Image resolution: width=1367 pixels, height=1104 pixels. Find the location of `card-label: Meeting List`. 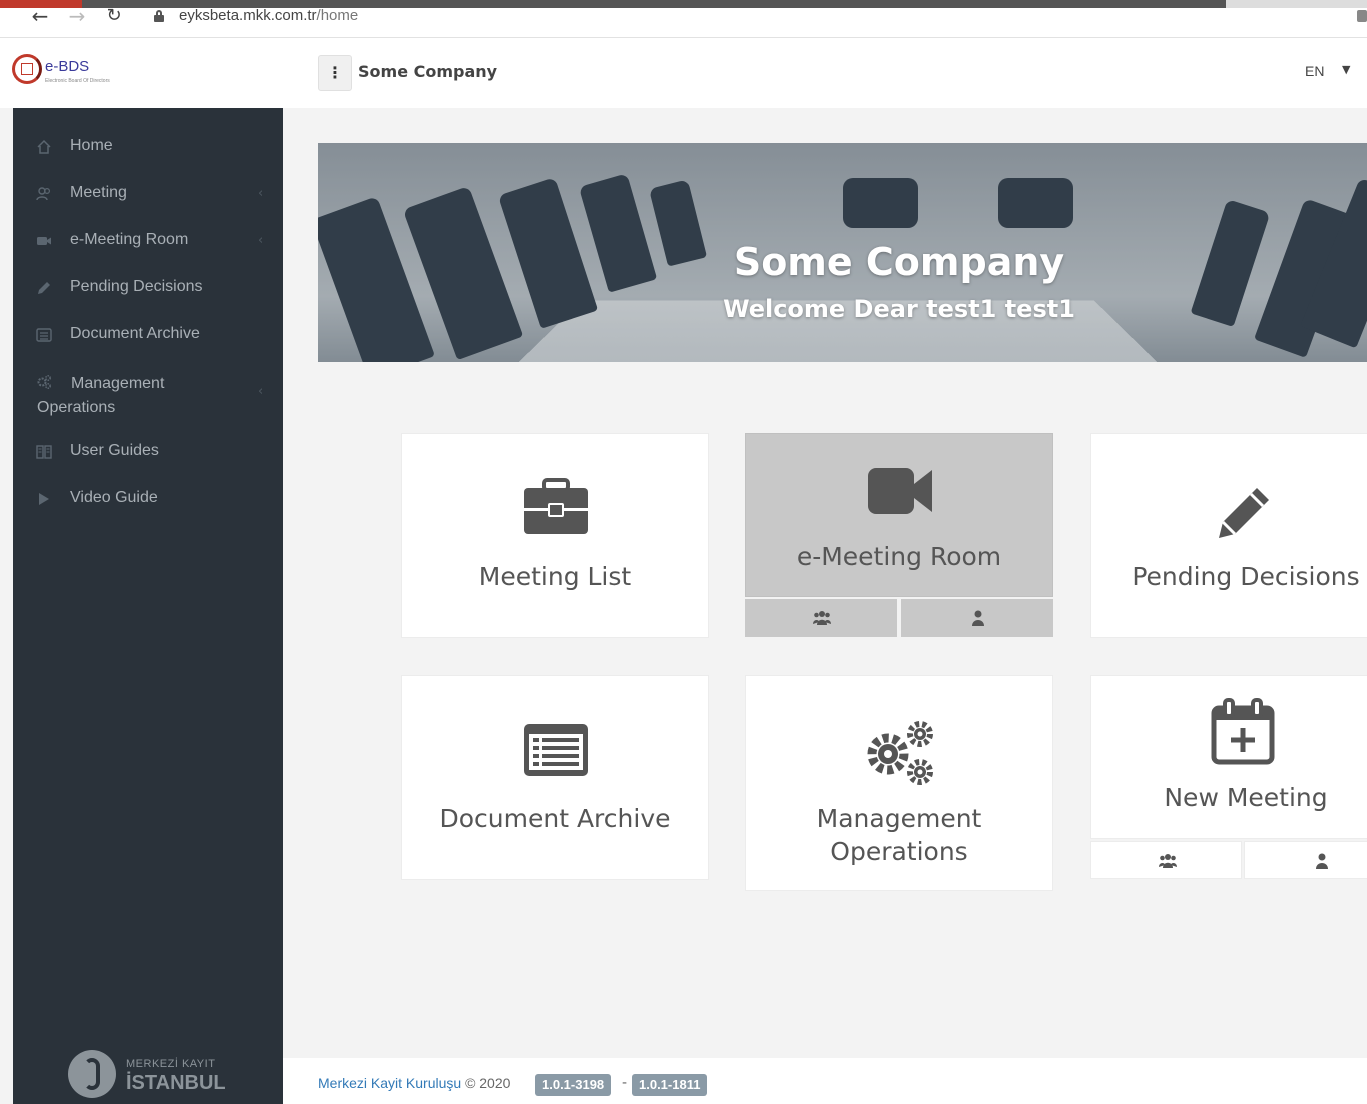

card-label: Meeting List is located at coordinates (555, 576).